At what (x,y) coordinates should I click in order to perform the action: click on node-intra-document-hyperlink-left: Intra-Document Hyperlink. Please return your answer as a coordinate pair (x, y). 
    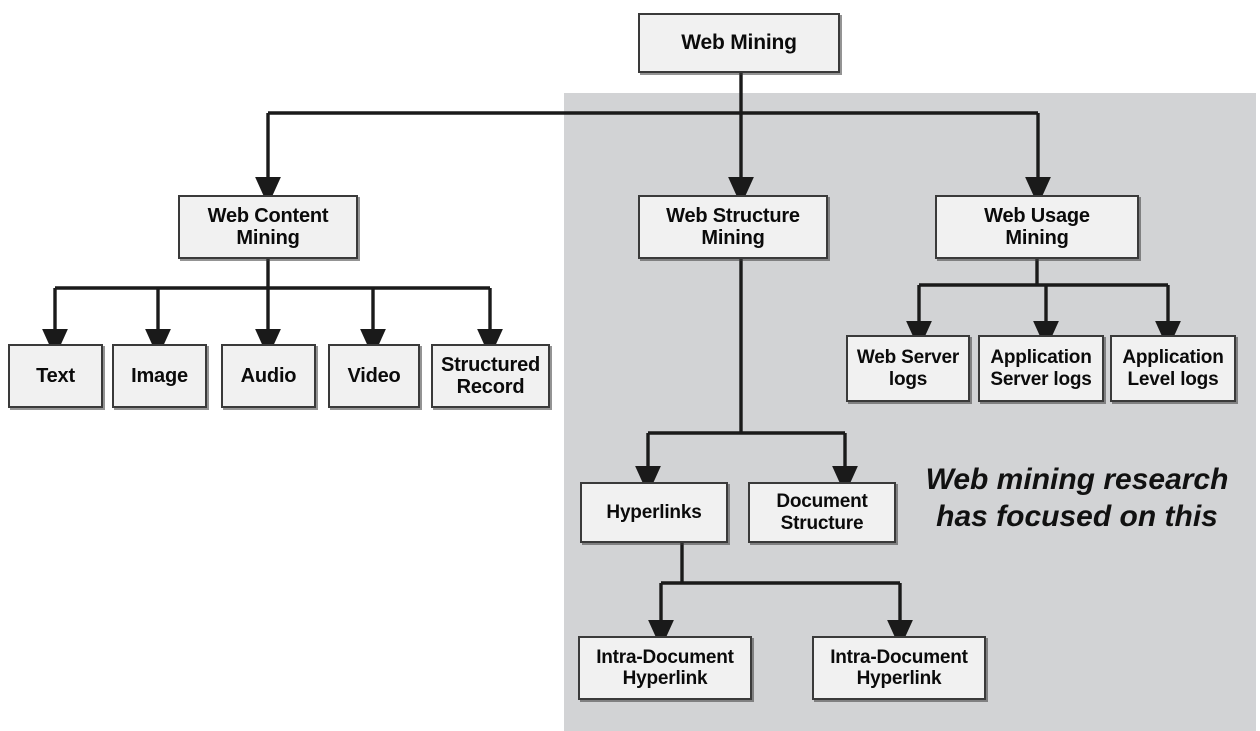
    Looking at the image, I should click on (665, 668).